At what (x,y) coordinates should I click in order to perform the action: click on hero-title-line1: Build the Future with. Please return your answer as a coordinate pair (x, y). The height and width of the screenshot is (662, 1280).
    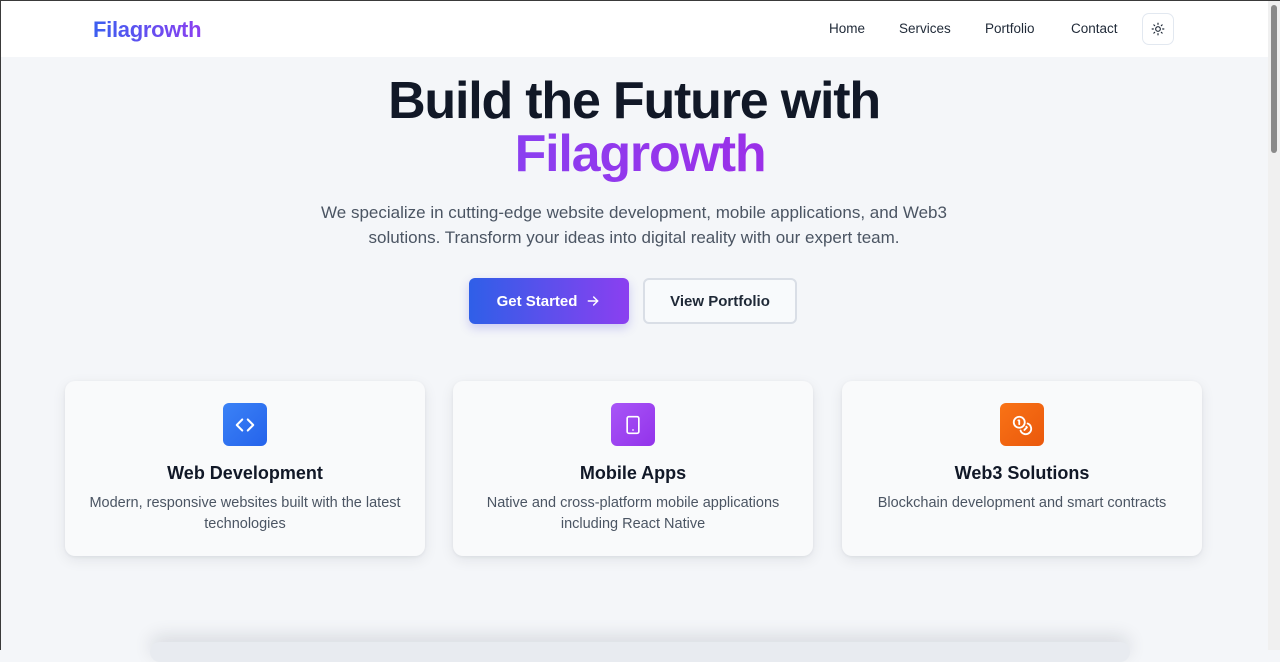
    Looking at the image, I should click on (634, 101).